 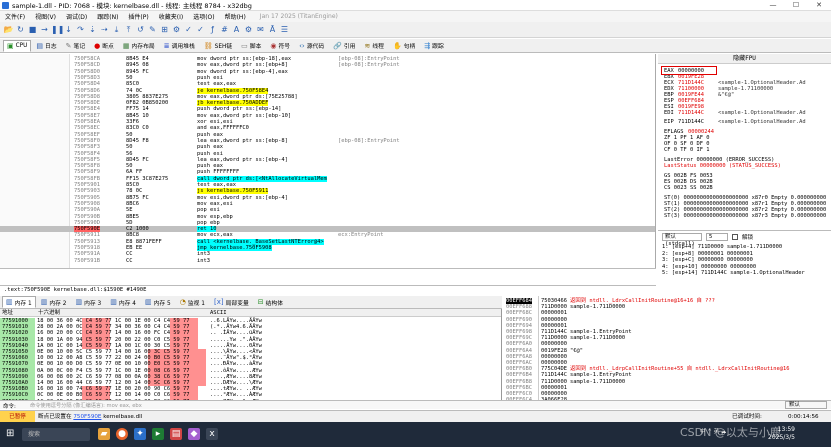 I want to click on disasm-row: 750F5903 78 0C js kernelbase.750F5911, so click(x=327, y=191).